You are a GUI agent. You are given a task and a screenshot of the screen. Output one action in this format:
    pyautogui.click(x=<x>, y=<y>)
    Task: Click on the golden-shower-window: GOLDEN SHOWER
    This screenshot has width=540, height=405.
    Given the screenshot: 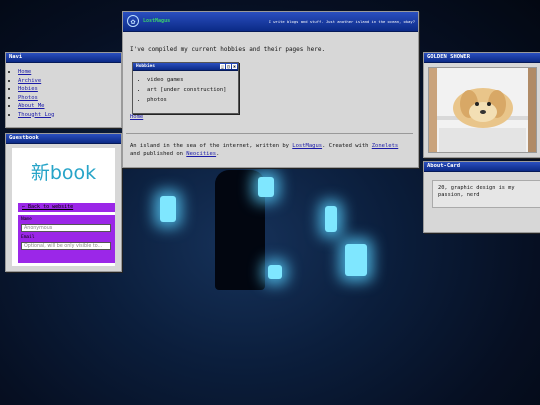 What is the action you would take?
    pyautogui.click(x=481, y=105)
    